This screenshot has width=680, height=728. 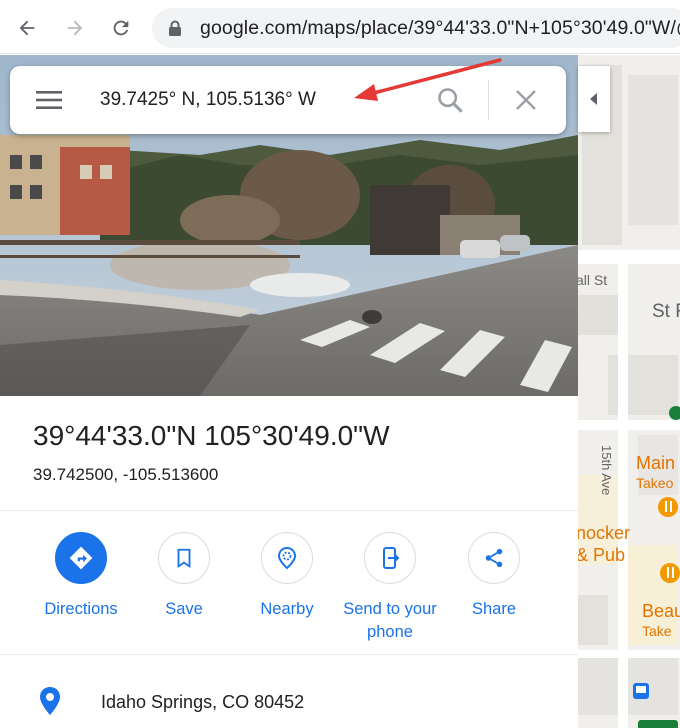 What do you see at coordinates (428, 79) in the screenshot?
I see `annotation-arrow-icon` at bounding box center [428, 79].